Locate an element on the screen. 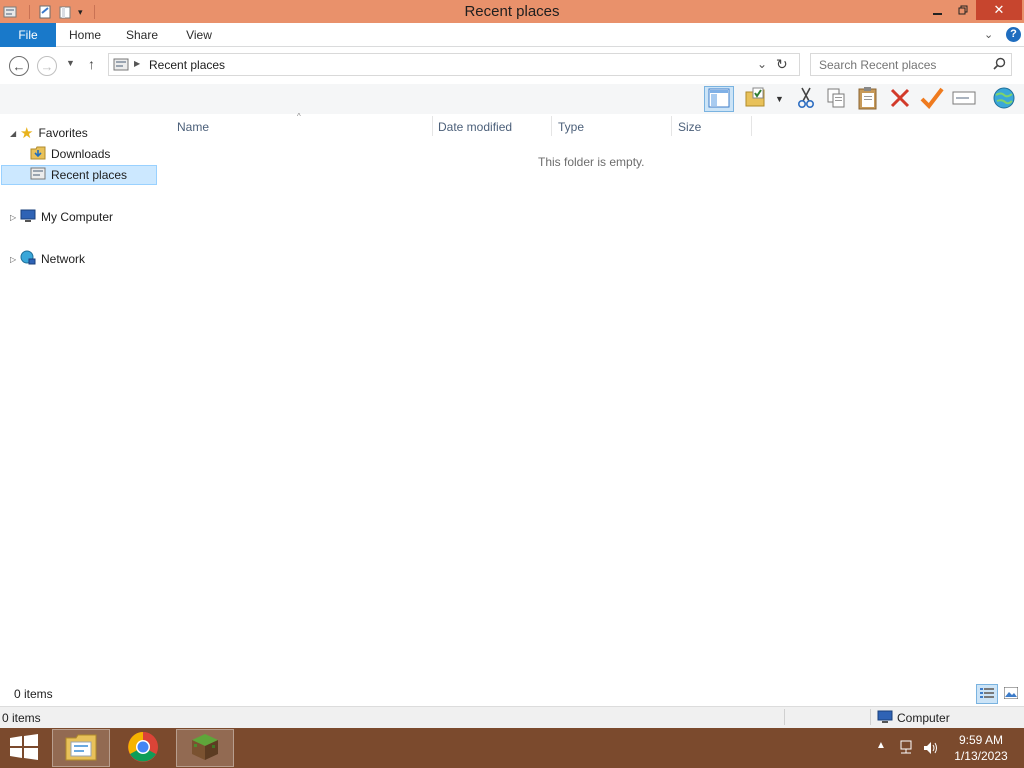  close-button: ✕ is located at coordinates (999, 10).